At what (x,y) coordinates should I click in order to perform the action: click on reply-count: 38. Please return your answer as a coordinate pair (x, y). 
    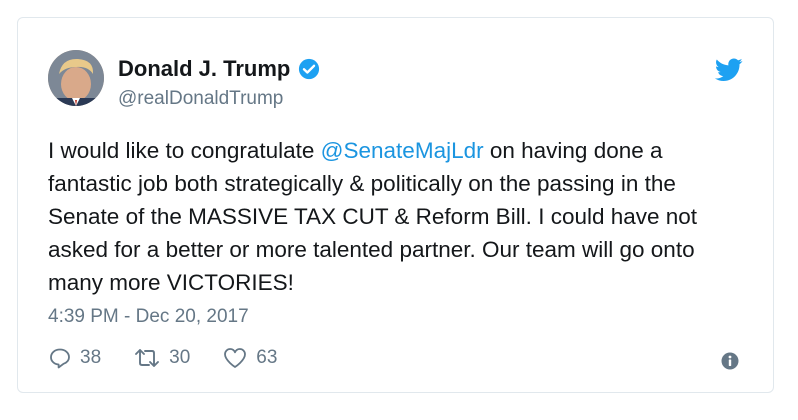
    Looking at the image, I should click on (91, 357).